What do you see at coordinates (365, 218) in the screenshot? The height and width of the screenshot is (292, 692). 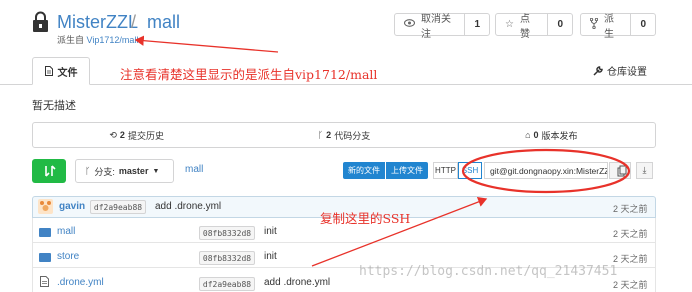 I see `annotation-note-ssh: 复制这里的SSH` at bounding box center [365, 218].